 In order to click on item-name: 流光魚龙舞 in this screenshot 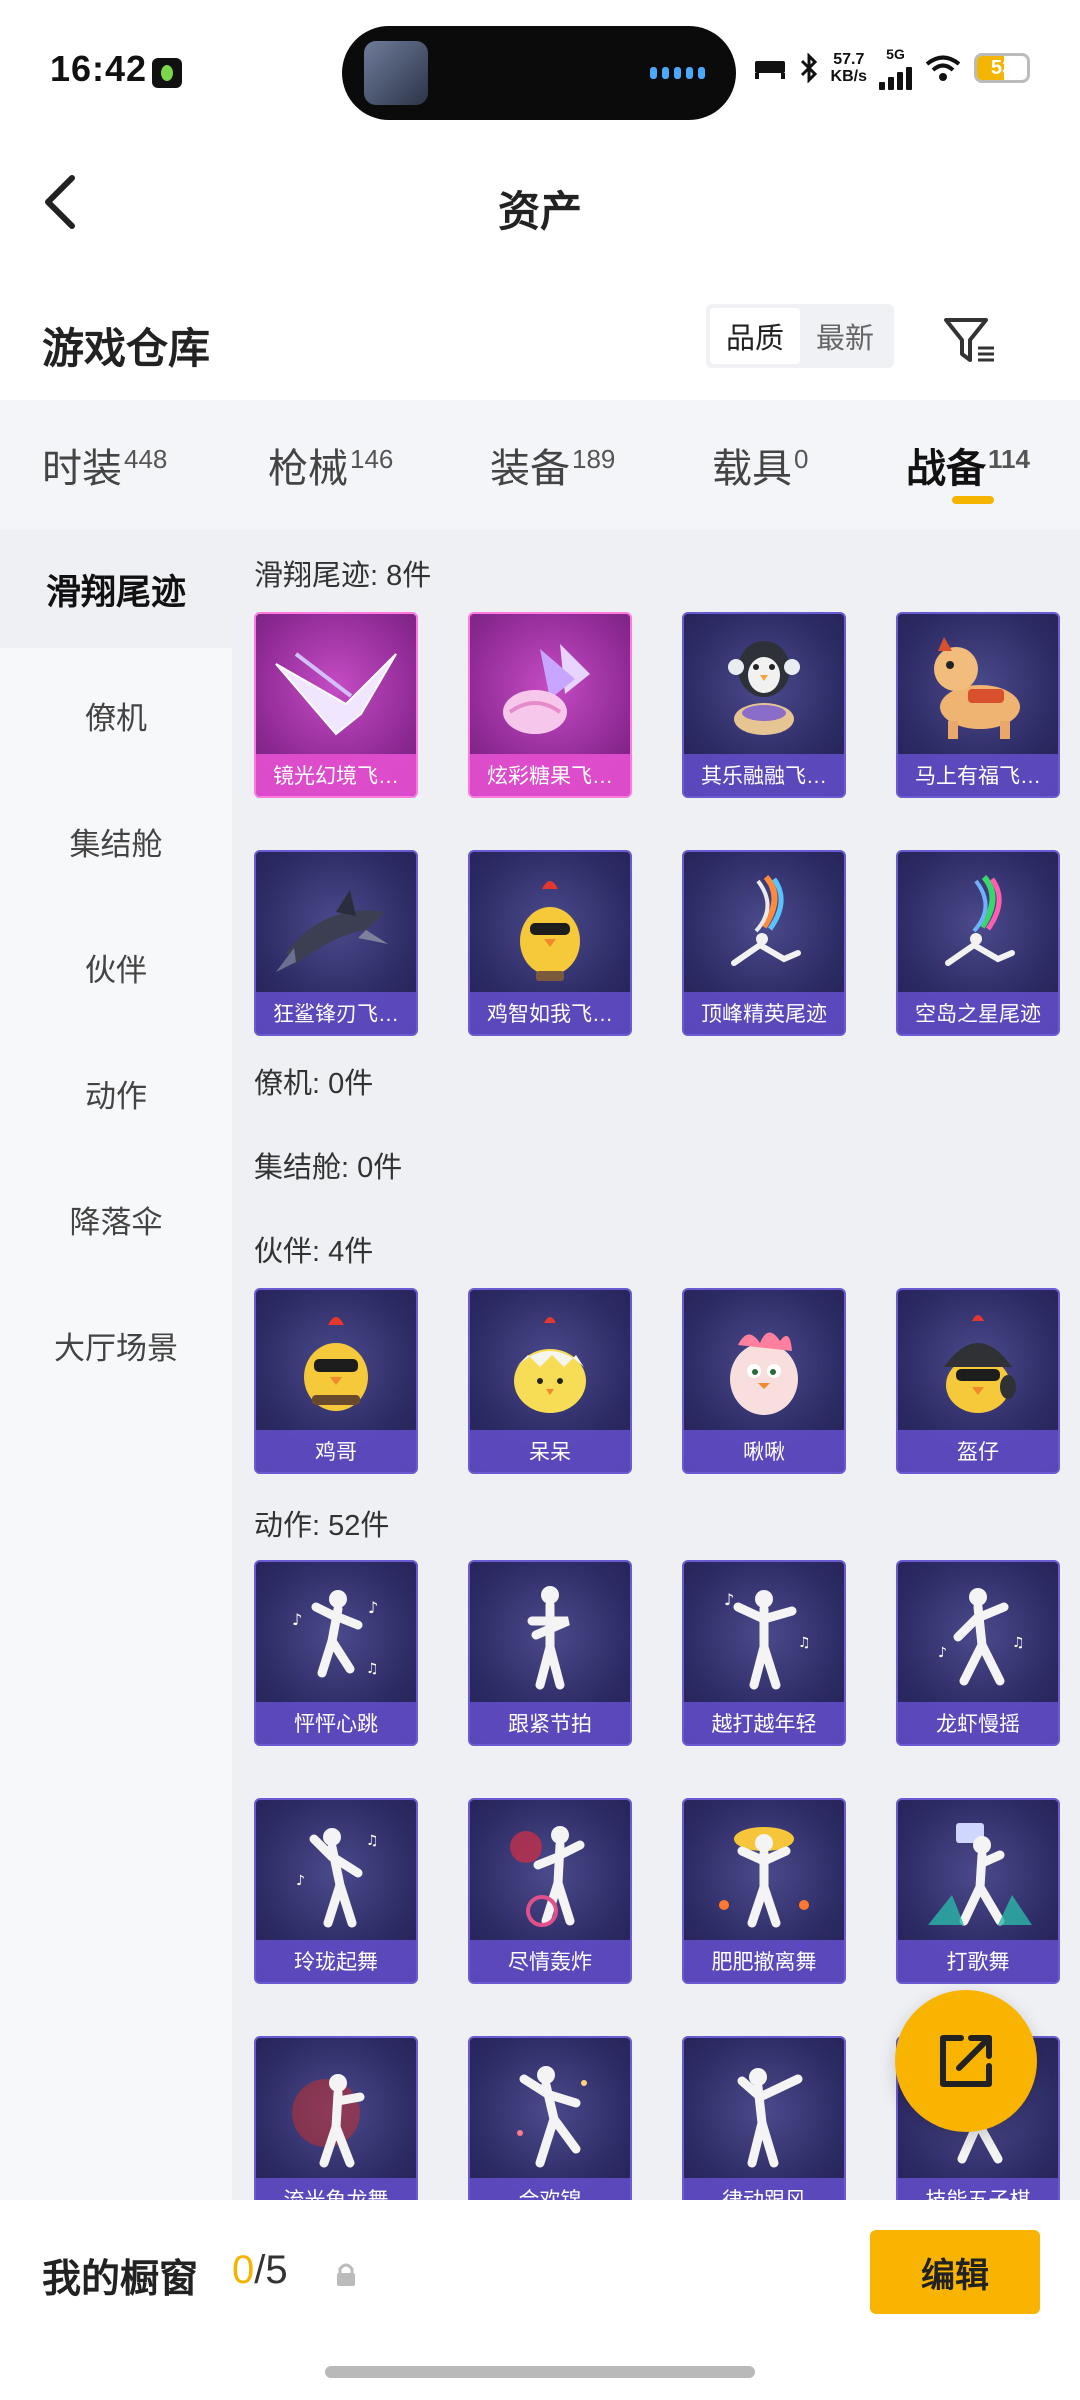, I will do `click(336, 2189)`.